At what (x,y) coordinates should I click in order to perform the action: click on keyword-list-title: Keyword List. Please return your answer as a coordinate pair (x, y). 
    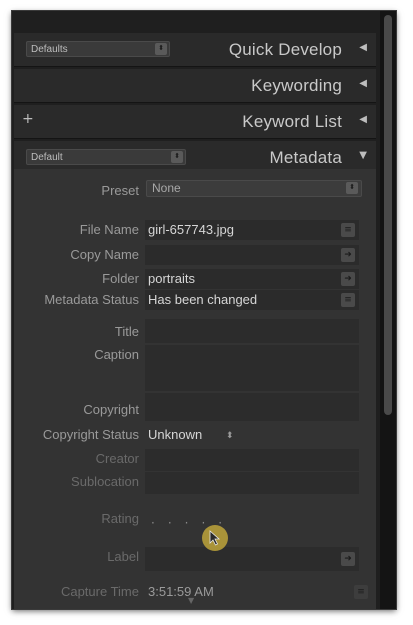
    Looking at the image, I should click on (292, 121).